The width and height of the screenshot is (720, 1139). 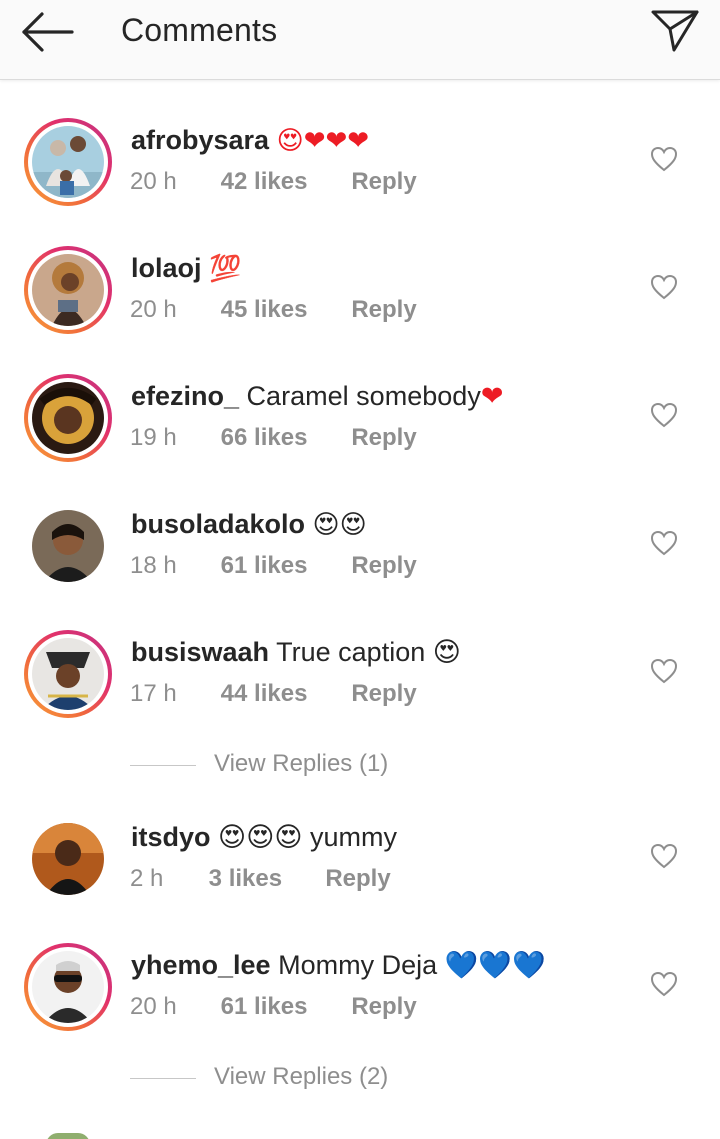 I want to click on comment-body: Mommy Deja 💙💙💙, so click(x=412, y=965).